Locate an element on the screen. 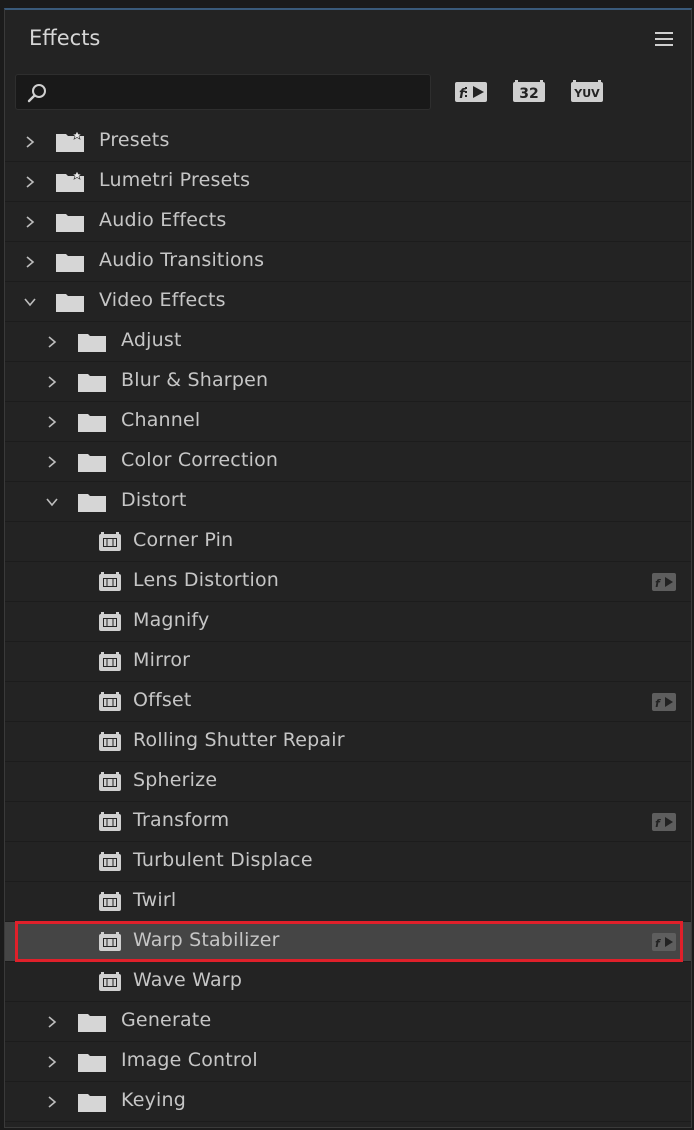  tree-item-label: Mirror is located at coordinates (162, 660).